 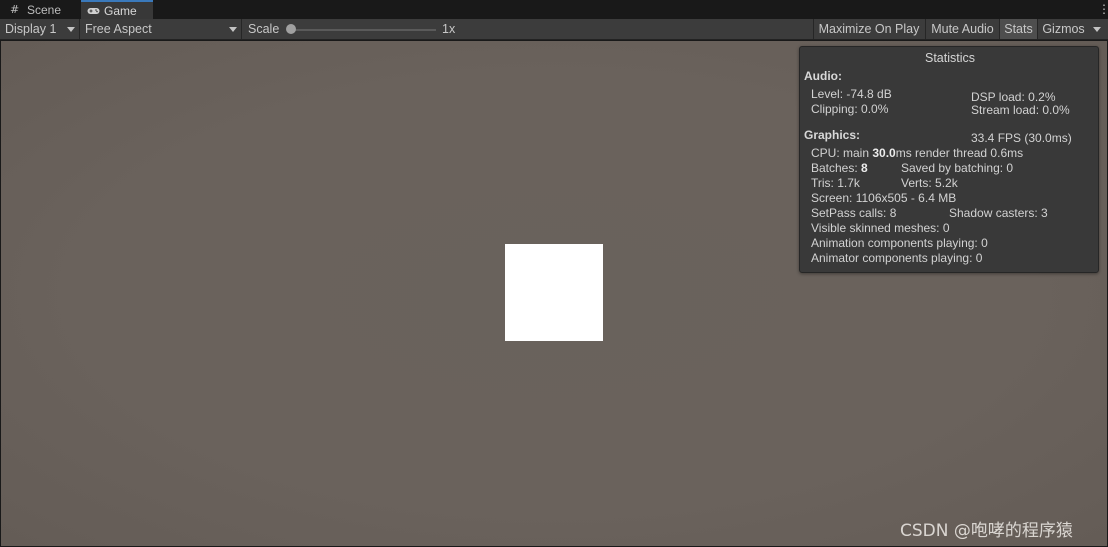 I want to click on shadow-casters: Shadow casters: 3, so click(x=998, y=213).